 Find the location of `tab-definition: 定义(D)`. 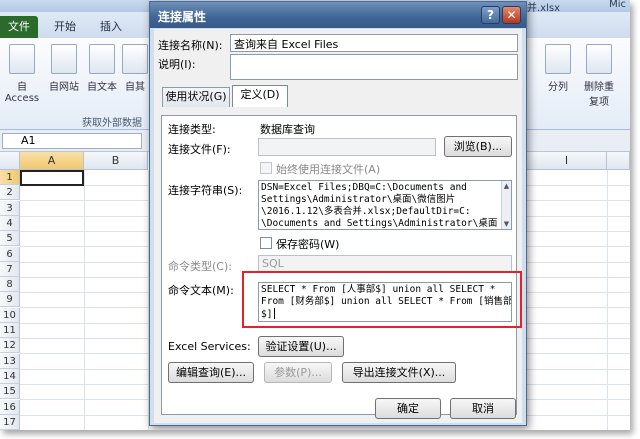

tab-definition: 定义(D) is located at coordinates (260, 96).